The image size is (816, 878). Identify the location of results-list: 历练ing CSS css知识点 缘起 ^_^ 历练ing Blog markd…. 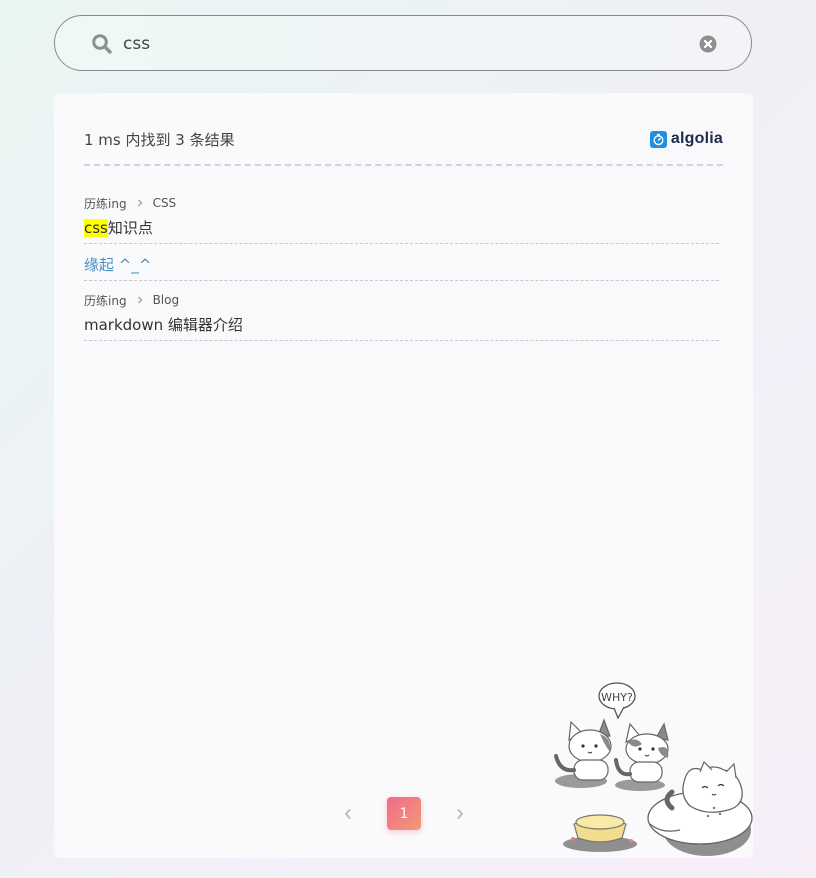
(401, 272).